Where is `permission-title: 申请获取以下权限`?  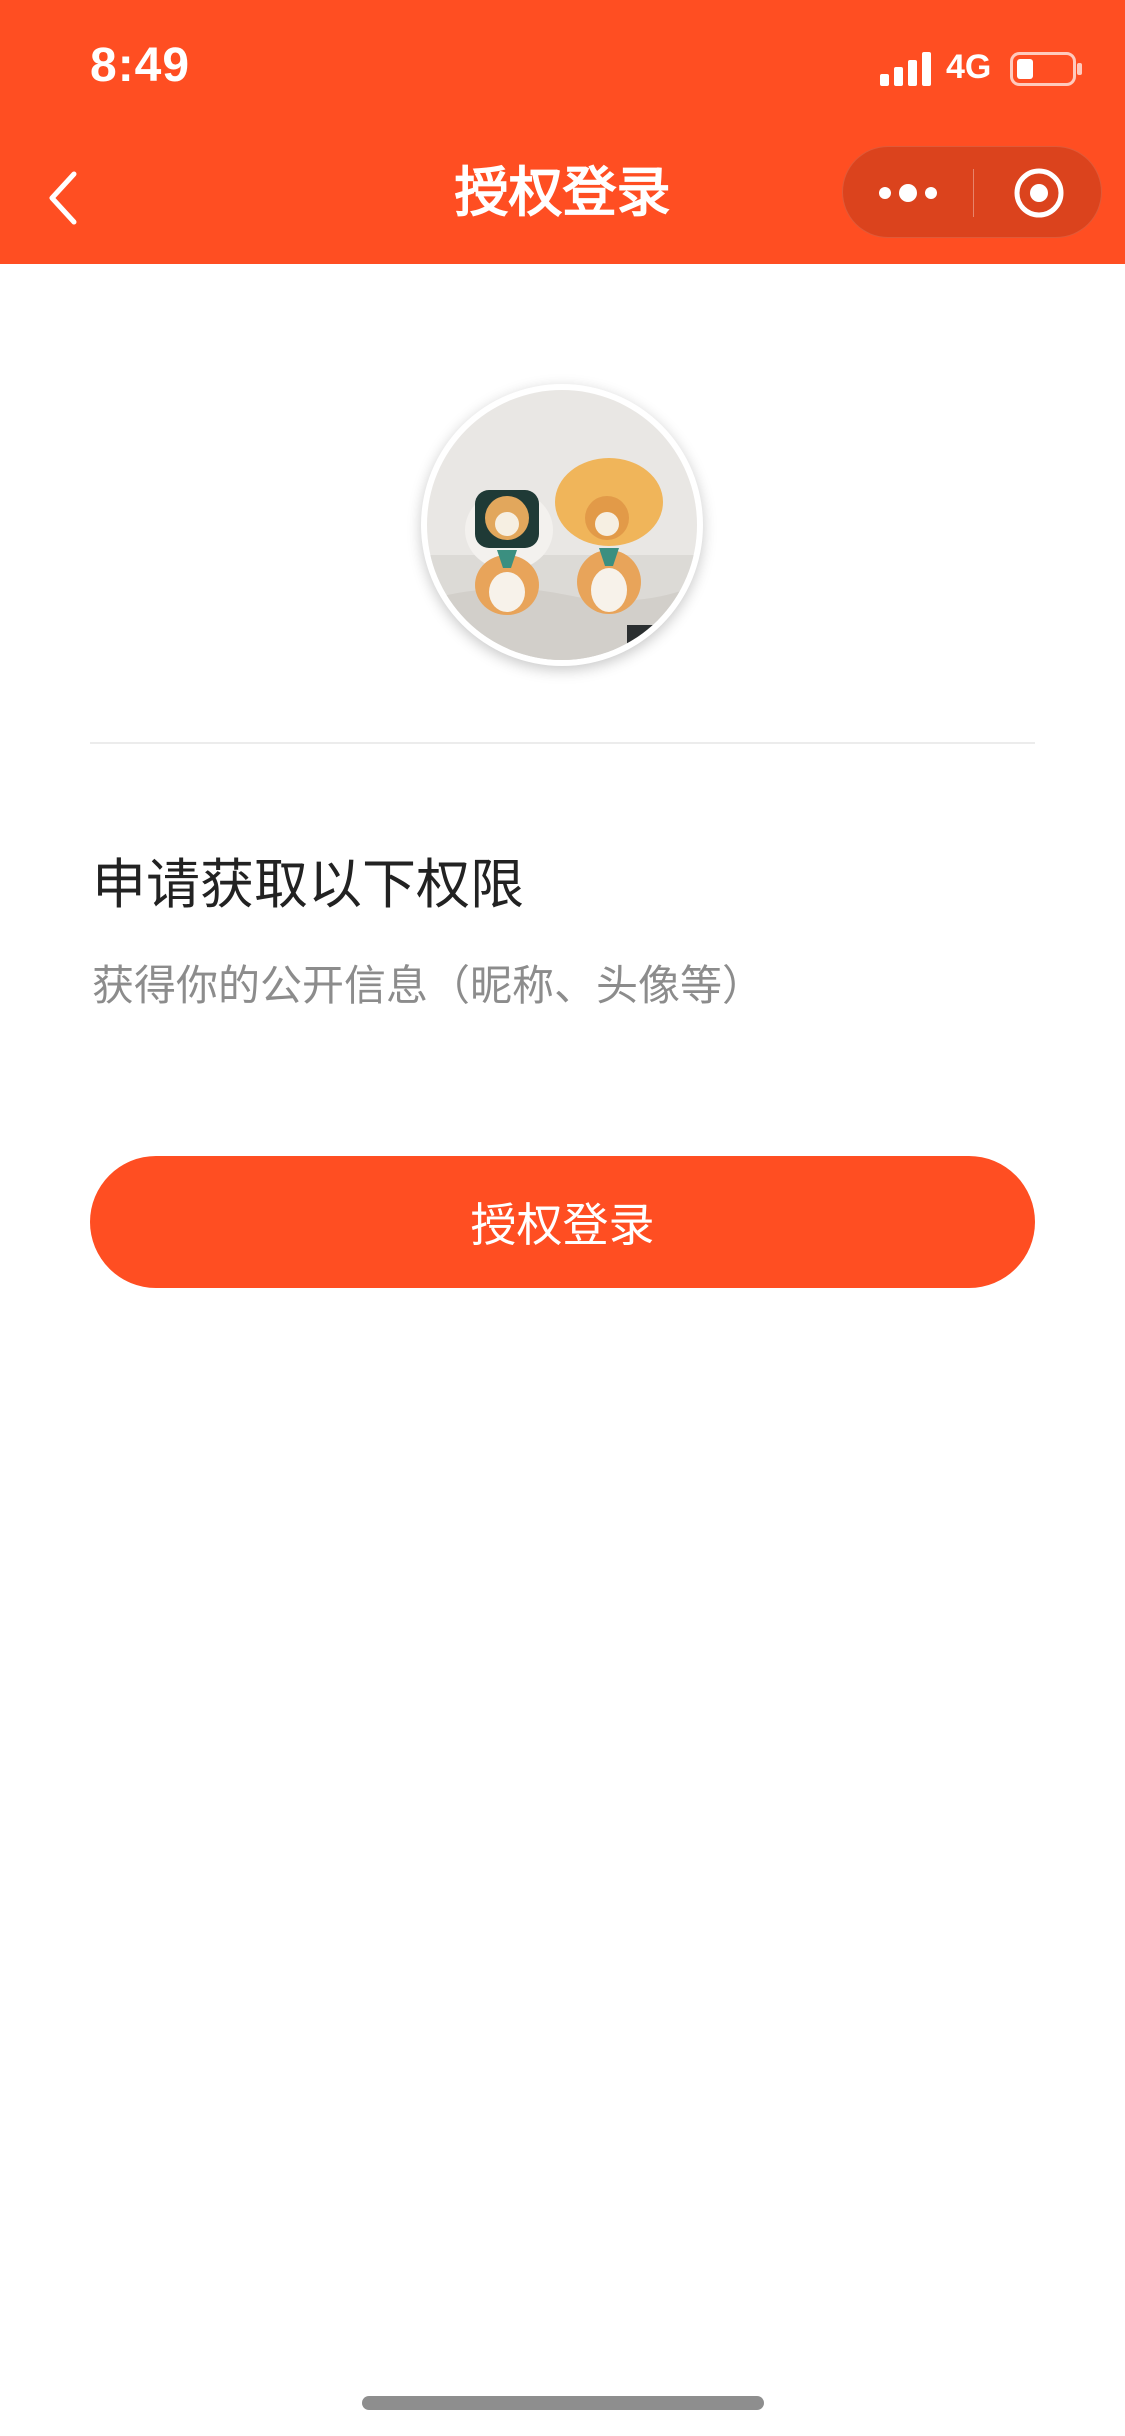
permission-title: 申请获取以下权限 is located at coordinates (308, 884).